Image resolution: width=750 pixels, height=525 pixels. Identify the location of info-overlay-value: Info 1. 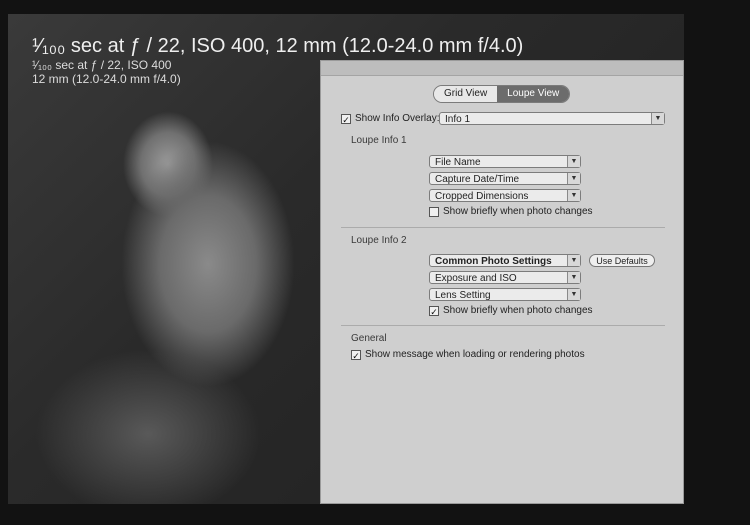
(458, 119).